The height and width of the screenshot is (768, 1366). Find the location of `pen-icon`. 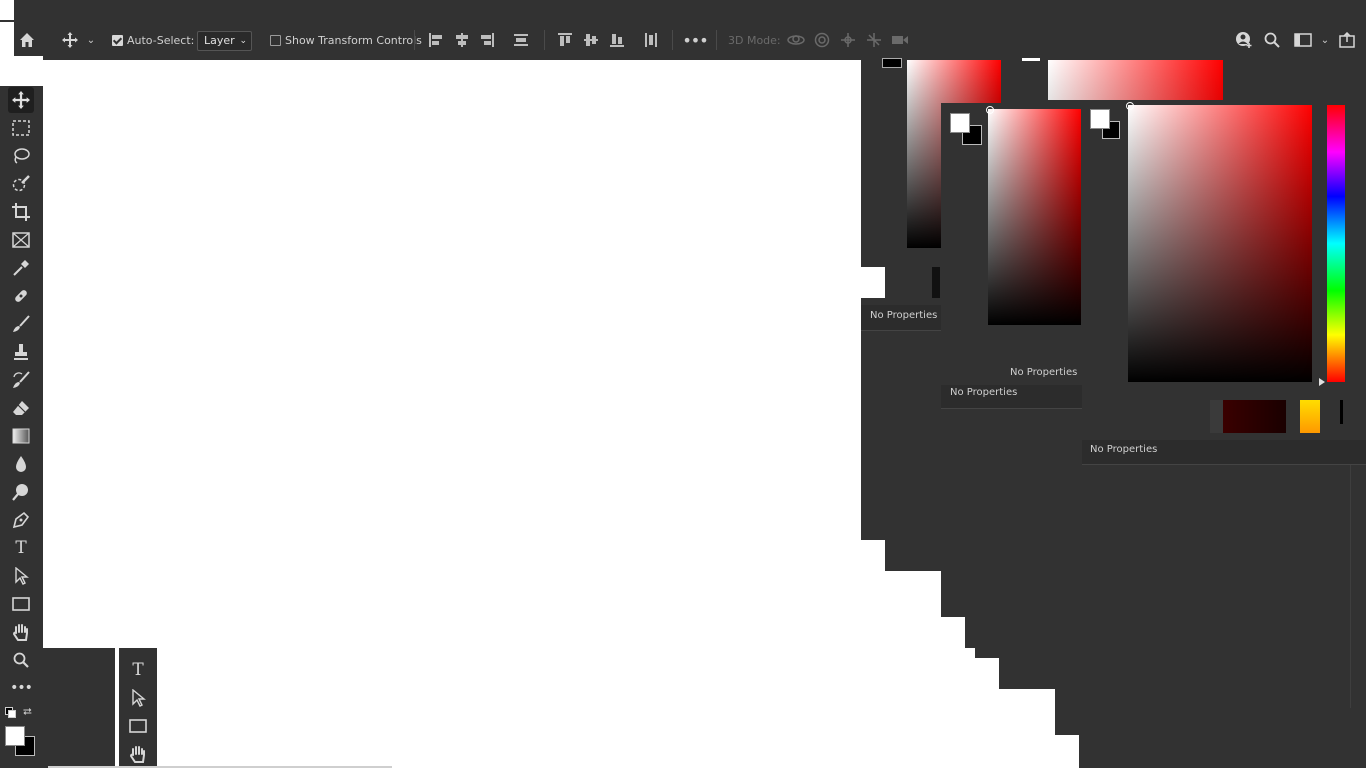

pen-icon is located at coordinates (21, 520).